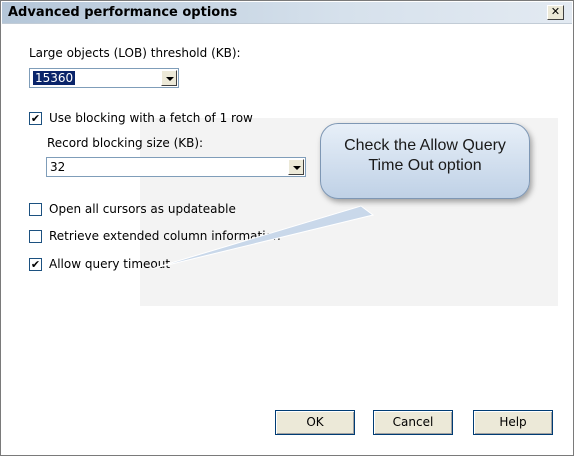 The height and width of the screenshot is (457, 574). I want to click on callout-pointer-shape, so click(262, 237).